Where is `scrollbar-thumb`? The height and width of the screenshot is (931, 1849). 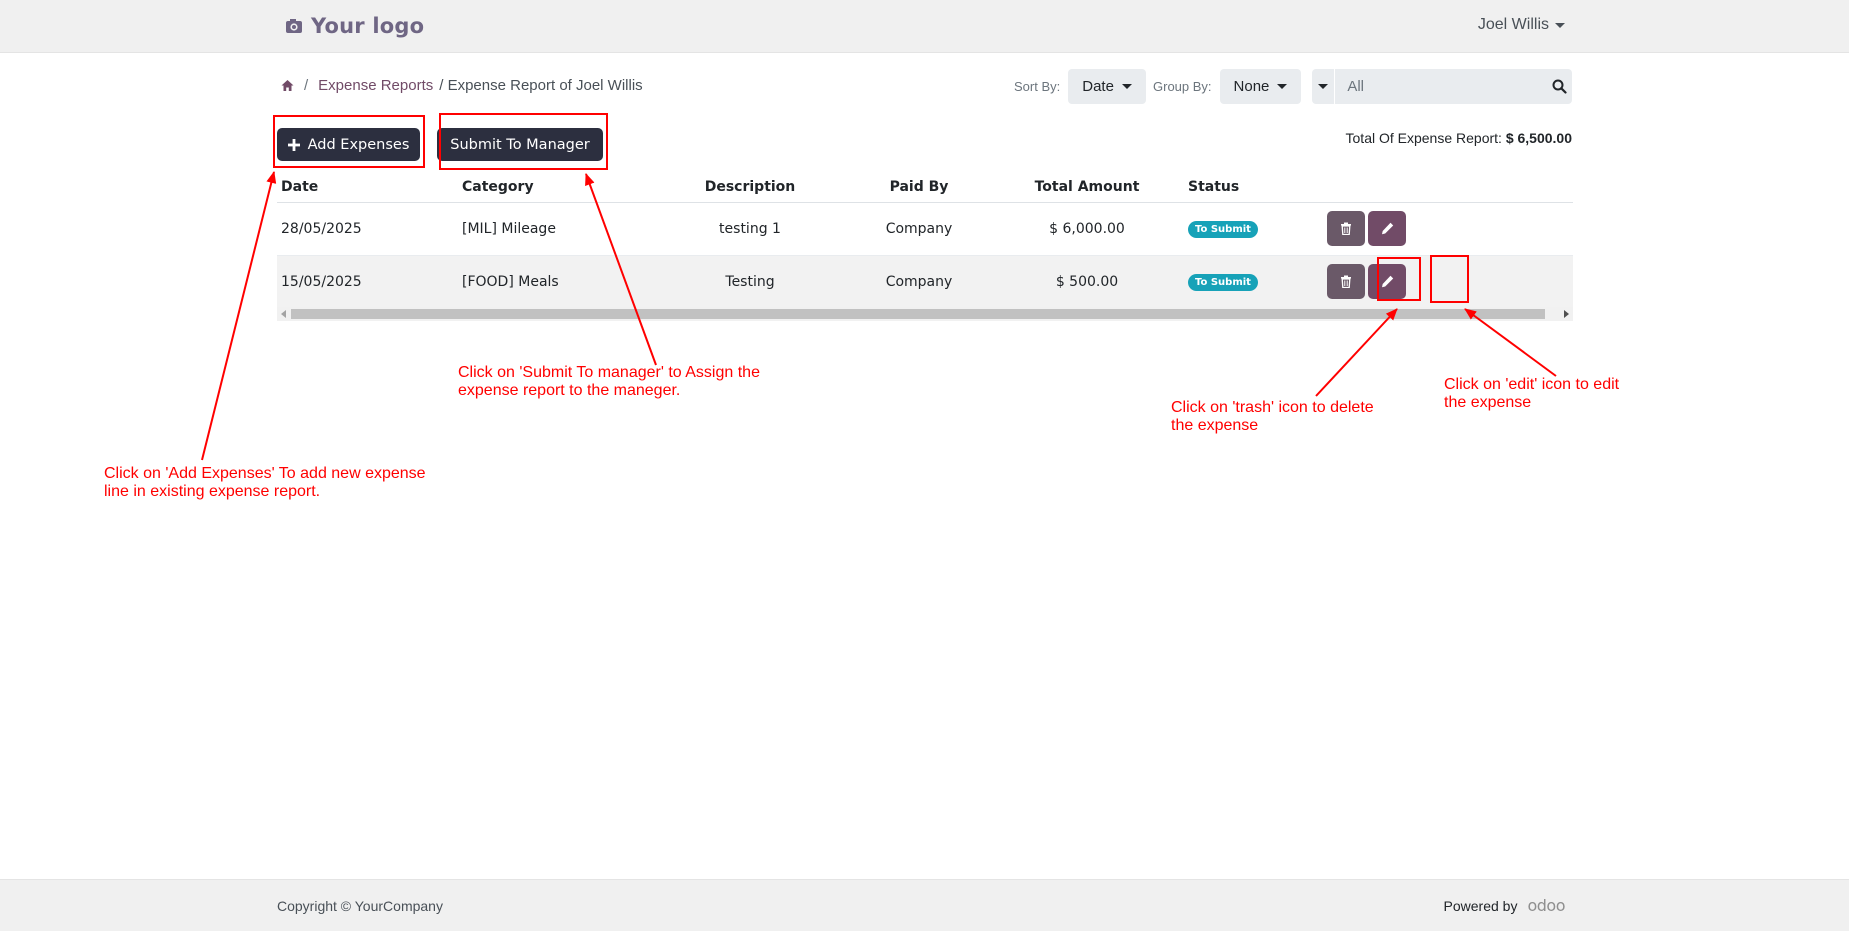 scrollbar-thumb is located at coordinates (918, 314).